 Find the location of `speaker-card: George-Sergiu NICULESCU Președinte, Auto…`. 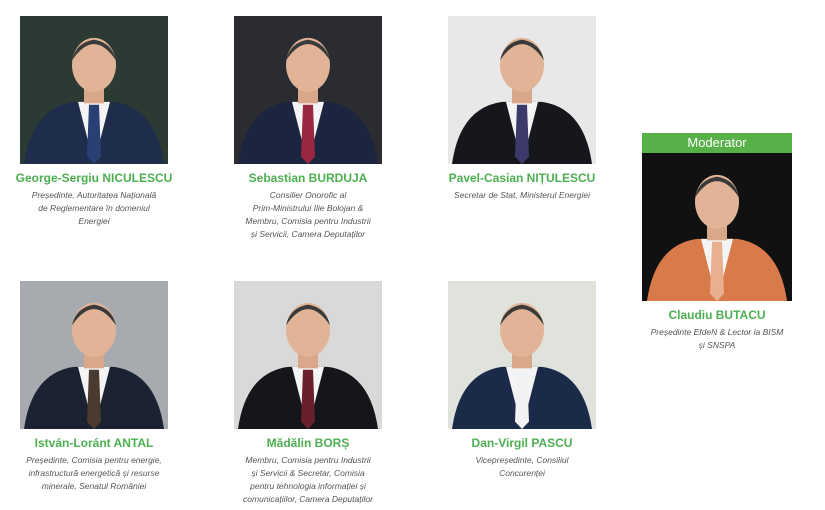

speaker-card: George-Sergiu NICULESCU Președinte, Auto… is located at coordinates (94, 122).